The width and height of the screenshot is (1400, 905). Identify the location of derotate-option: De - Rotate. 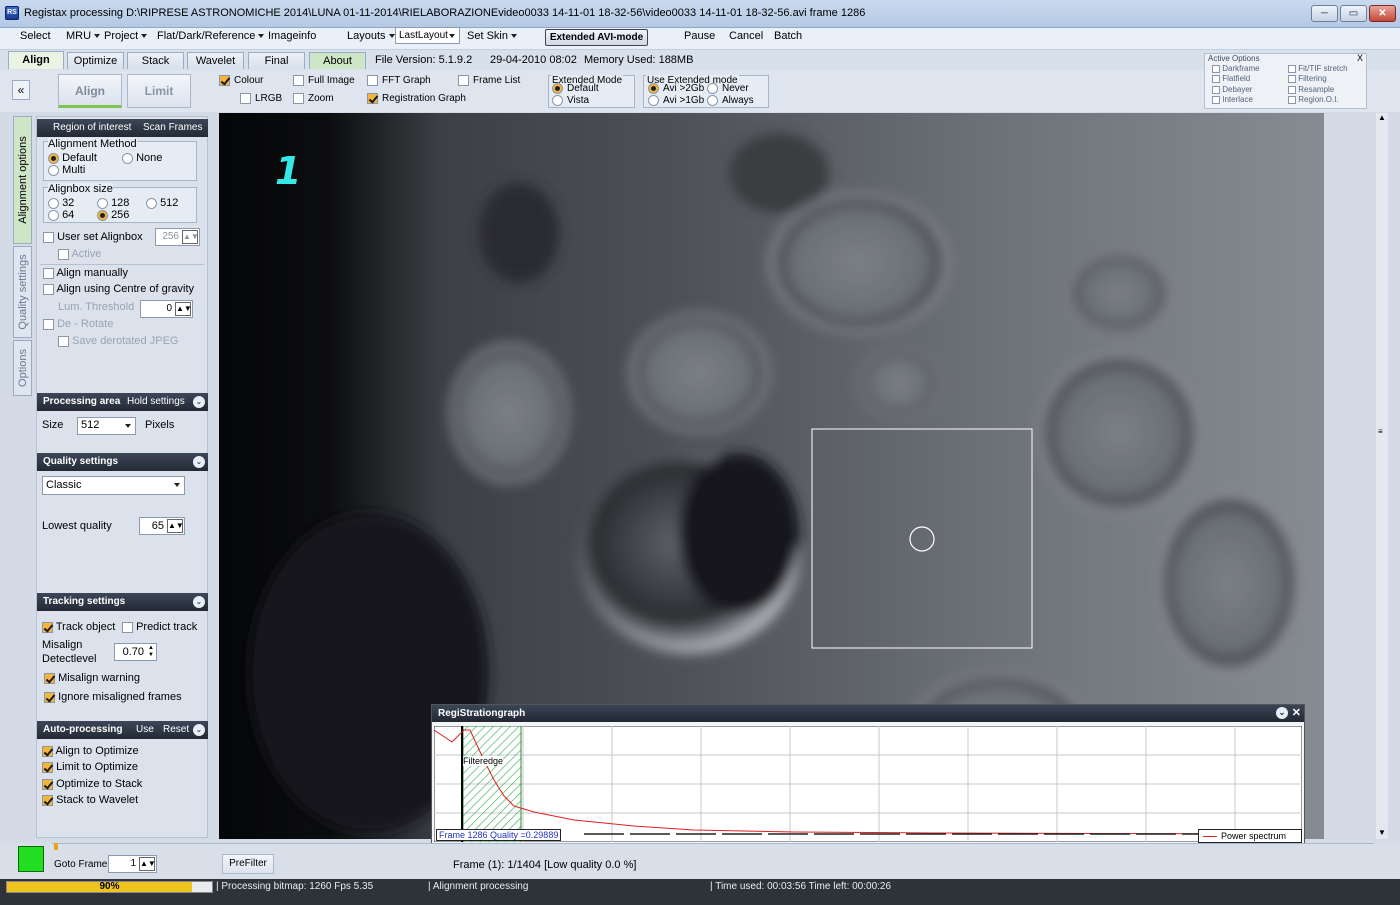
(78, 324).